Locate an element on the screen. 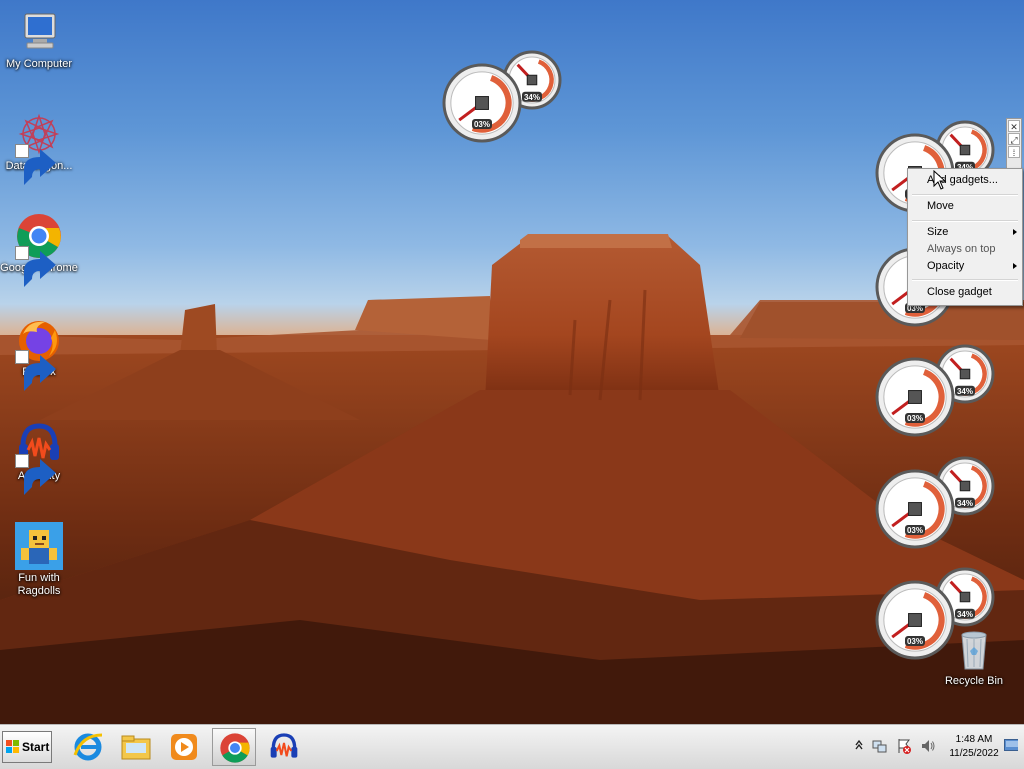 This screenshot has width=1024, height=769. explorer-icon is located at coordinates (136, 747).